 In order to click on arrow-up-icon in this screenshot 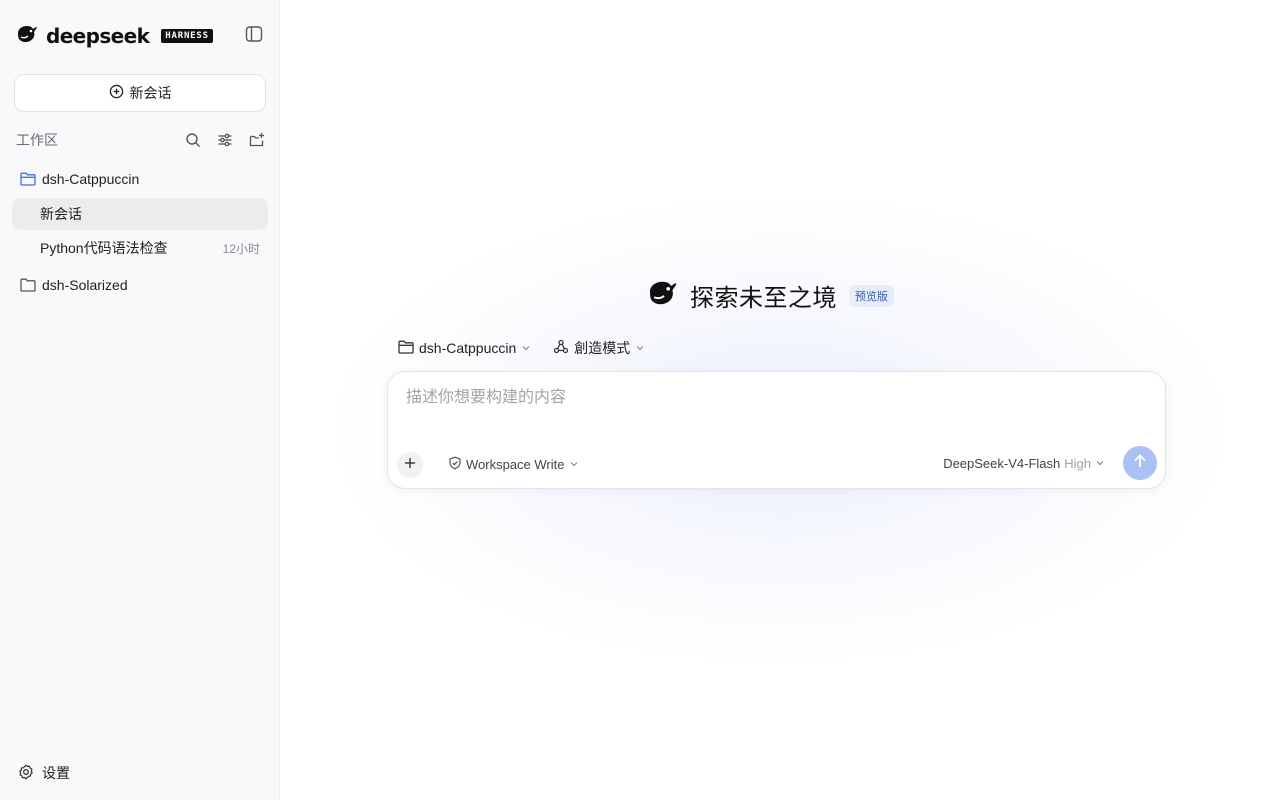, I will do `click(1140, 463)`.